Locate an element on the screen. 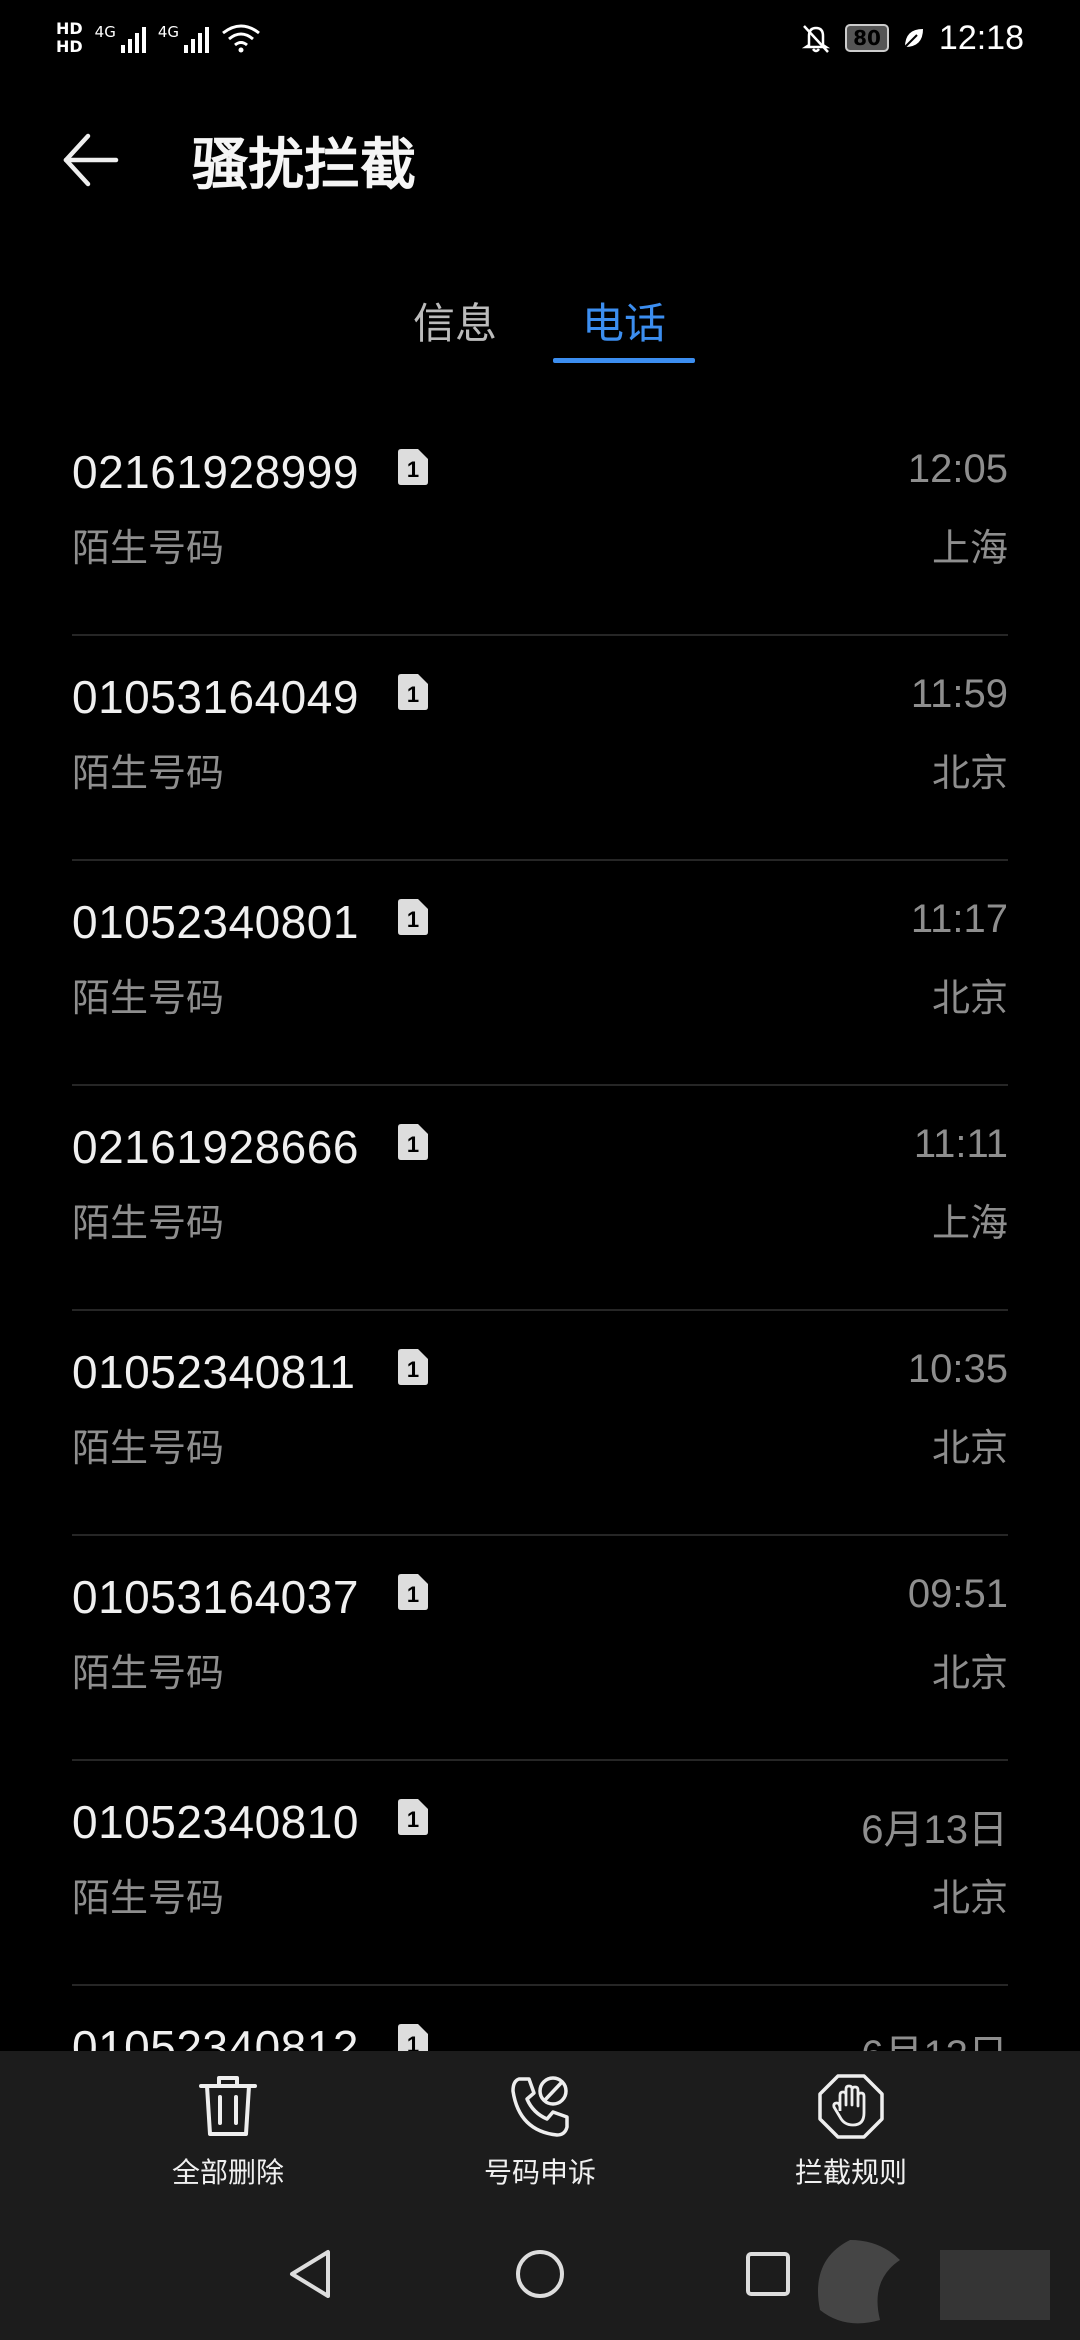 Image resolution: width=1080 pixels, height=2340 pixels. leaf-icon is located at coordinates (913, 38).